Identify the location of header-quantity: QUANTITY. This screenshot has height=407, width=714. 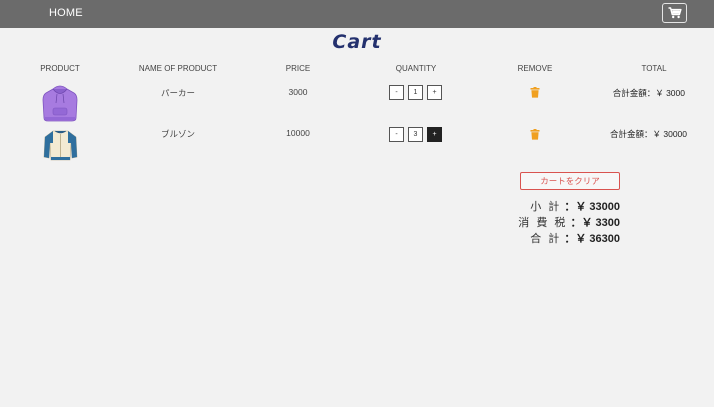
(416, 68).